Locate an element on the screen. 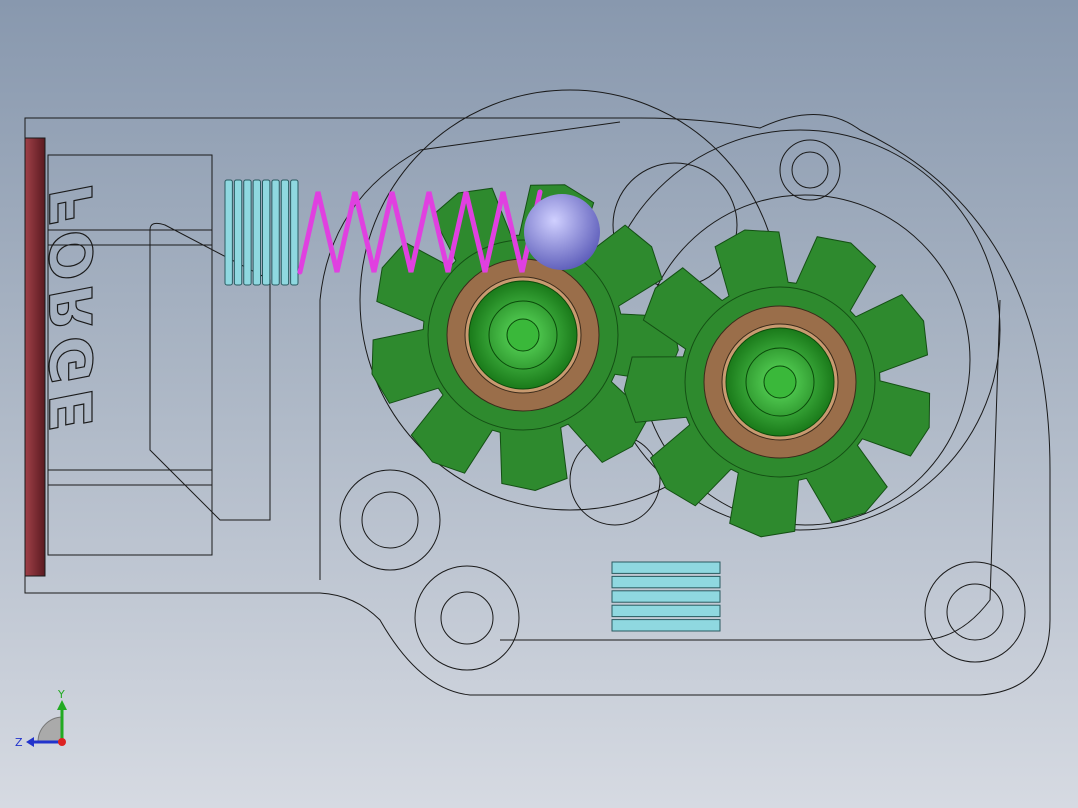 Image resolution: width=1078 pixels, height=808 pixels. z-axis-label: Z is located at coordinates (19, 742).